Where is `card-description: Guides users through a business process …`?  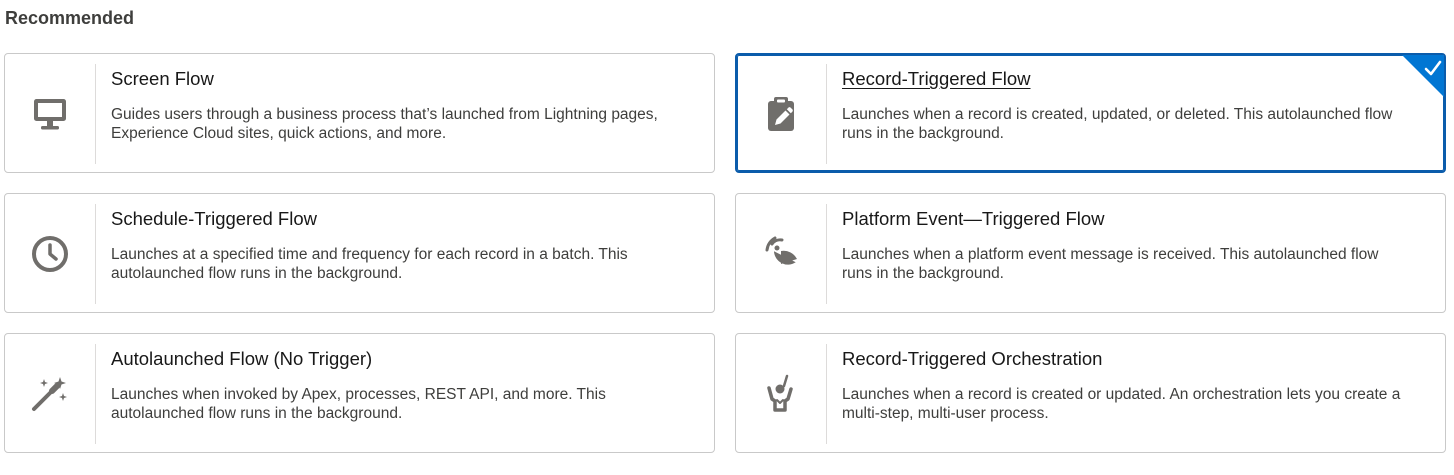 card-description: Guides users through a business process … is located at coordinates (384, 124).